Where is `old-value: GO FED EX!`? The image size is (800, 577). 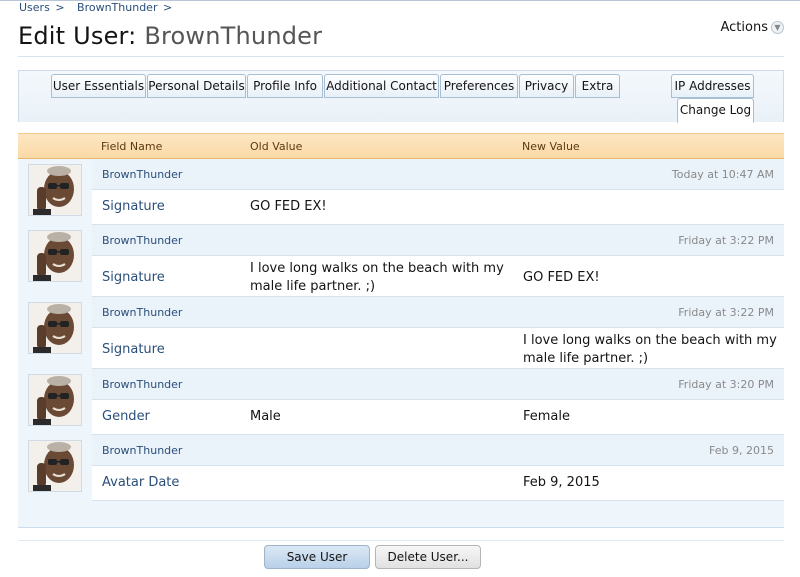
old-value: GO FED EX! is located at coordinates (288, 206).